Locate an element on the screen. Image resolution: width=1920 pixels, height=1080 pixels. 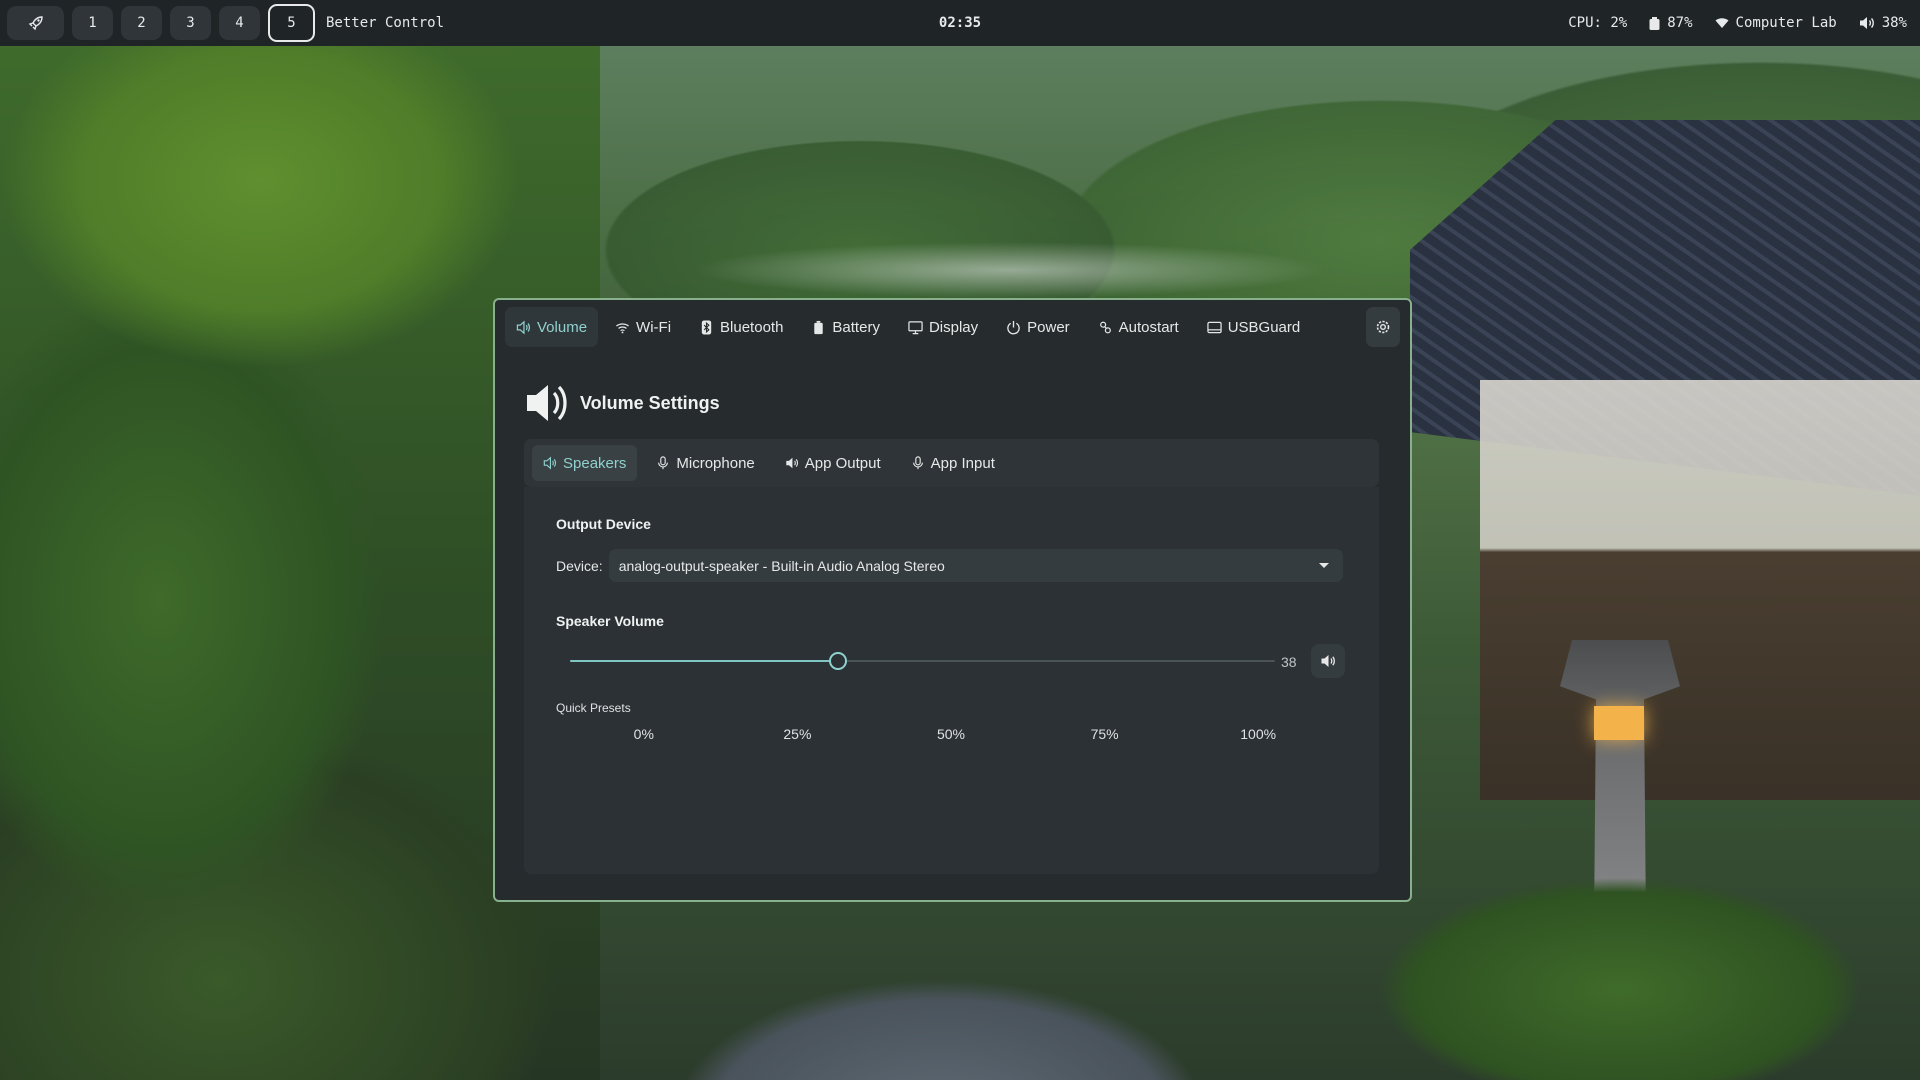
workspace-button-1: 1 is located at coordinates (92, 23).